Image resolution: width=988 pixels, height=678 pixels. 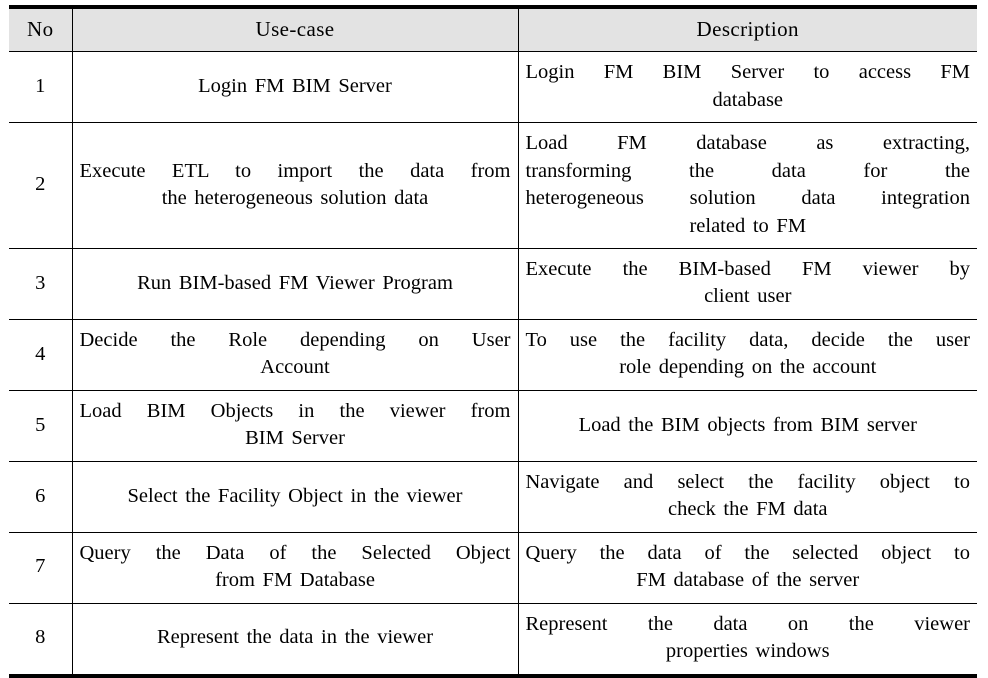 I want to click on use-case-line: Load BIM Objects in the viewer from, so click(x=295, y=410).